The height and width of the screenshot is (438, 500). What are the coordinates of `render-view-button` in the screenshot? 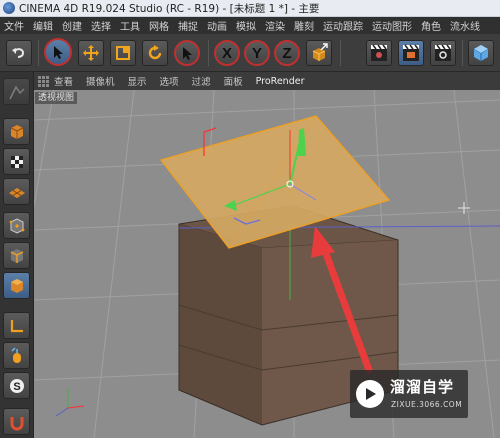 It's located at (379, 53).